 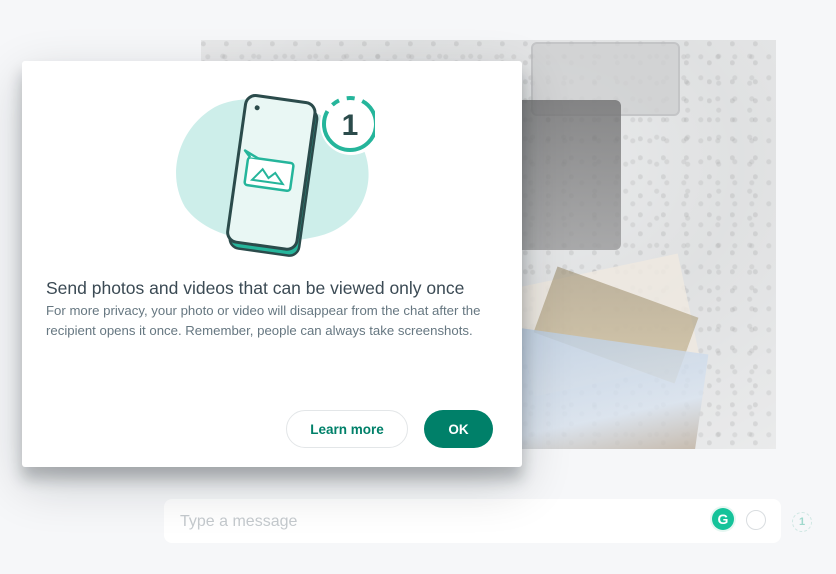 What do you see at coordinates (350, 125) in the screenshot?
I see `illustration-badge-number: 1` at bounding box center [350, 125].